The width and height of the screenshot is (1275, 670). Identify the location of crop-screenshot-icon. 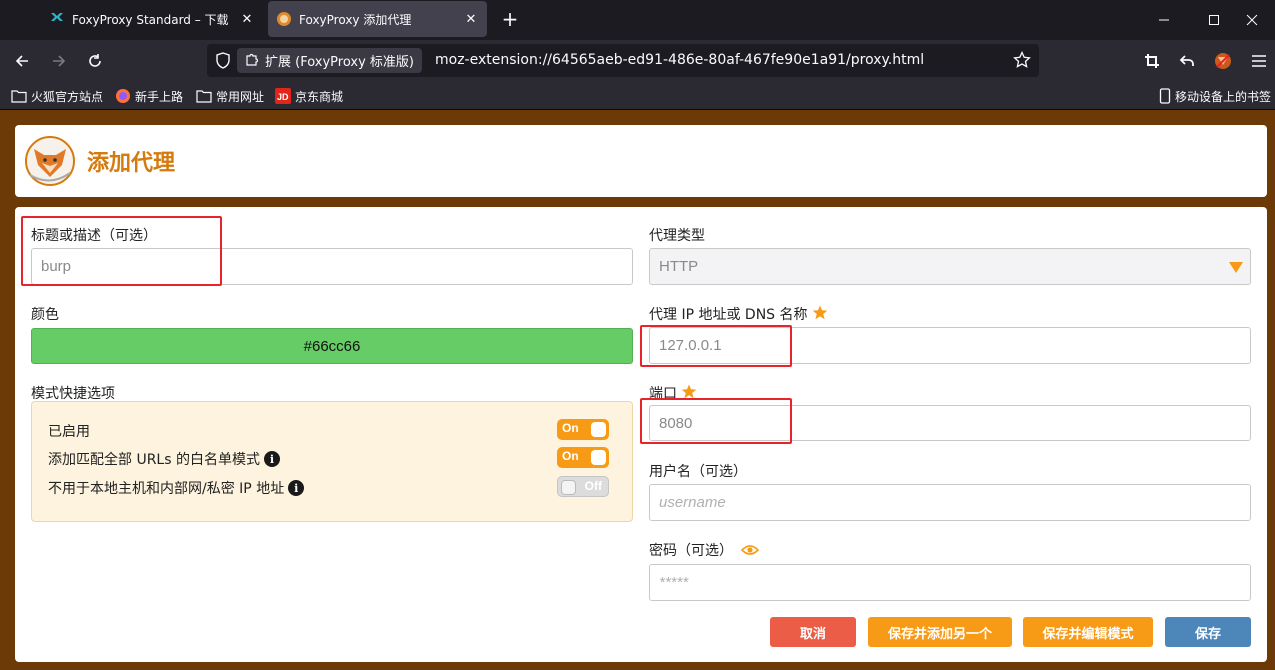
(1152, 61).